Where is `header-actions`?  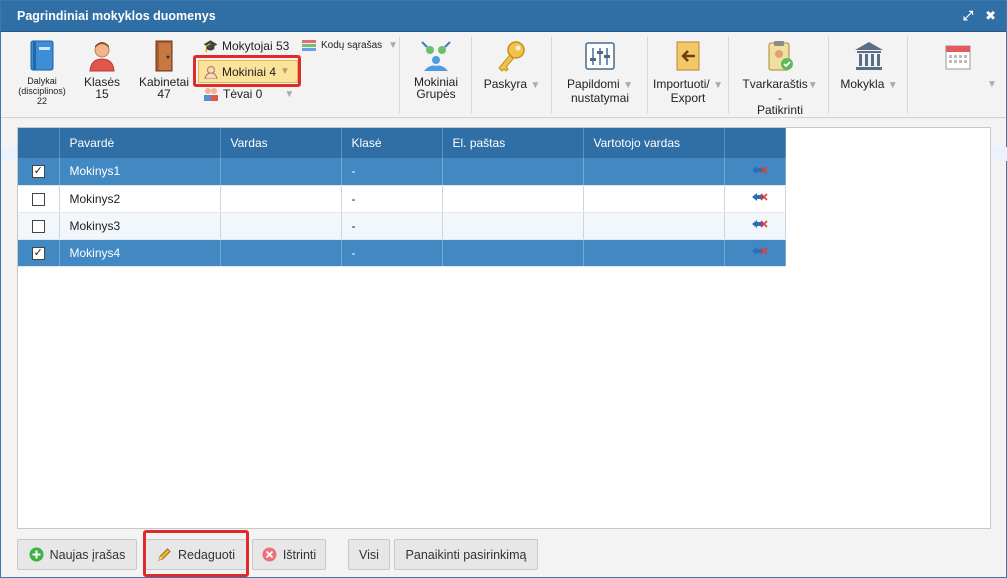 header-actions is located at coordinates (755, 143).